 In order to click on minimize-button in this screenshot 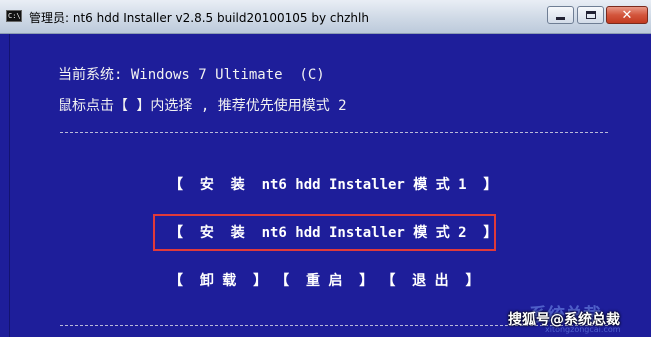, I will do `click(560, 15)`.